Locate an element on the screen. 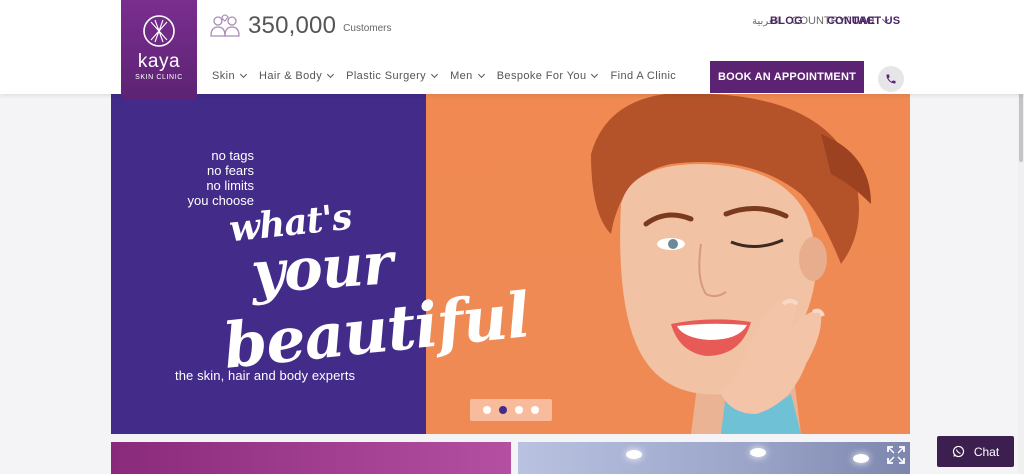 This screenshot has width=1024, height=474. customers-counter: 350,000 Customers is located at coordinates (300, 26).